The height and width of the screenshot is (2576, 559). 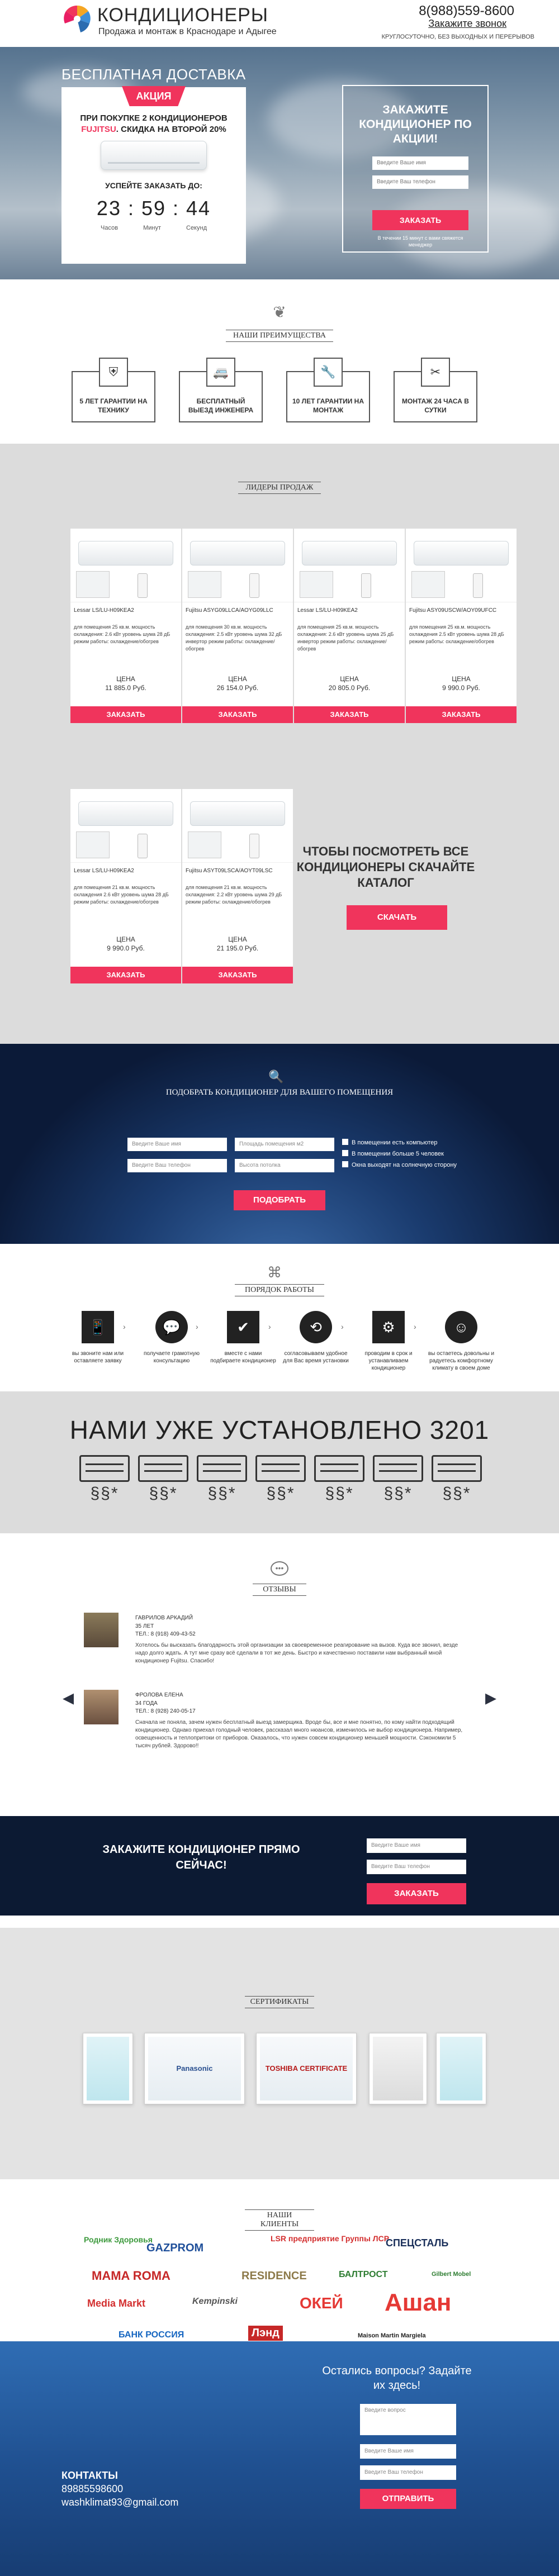 What do you see at coordinates (393, 1154) in the screenshot?
I see `option-people: В помещении больше 5 человек` at bounding box center [393, 1154].